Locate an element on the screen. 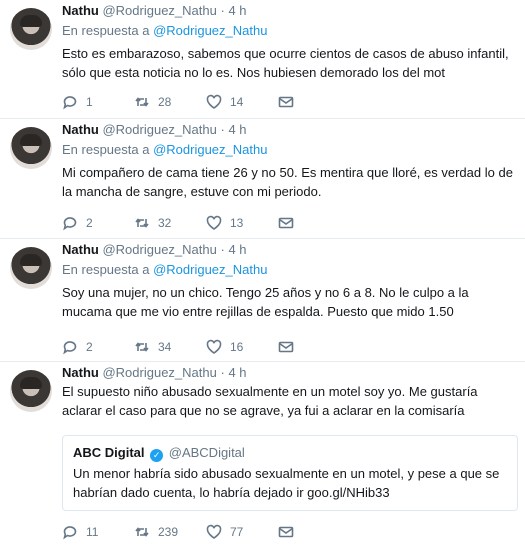  quoted-tweet-header: ABC Digital ✓ @ABCDigital is located at coordinates (290, 453).